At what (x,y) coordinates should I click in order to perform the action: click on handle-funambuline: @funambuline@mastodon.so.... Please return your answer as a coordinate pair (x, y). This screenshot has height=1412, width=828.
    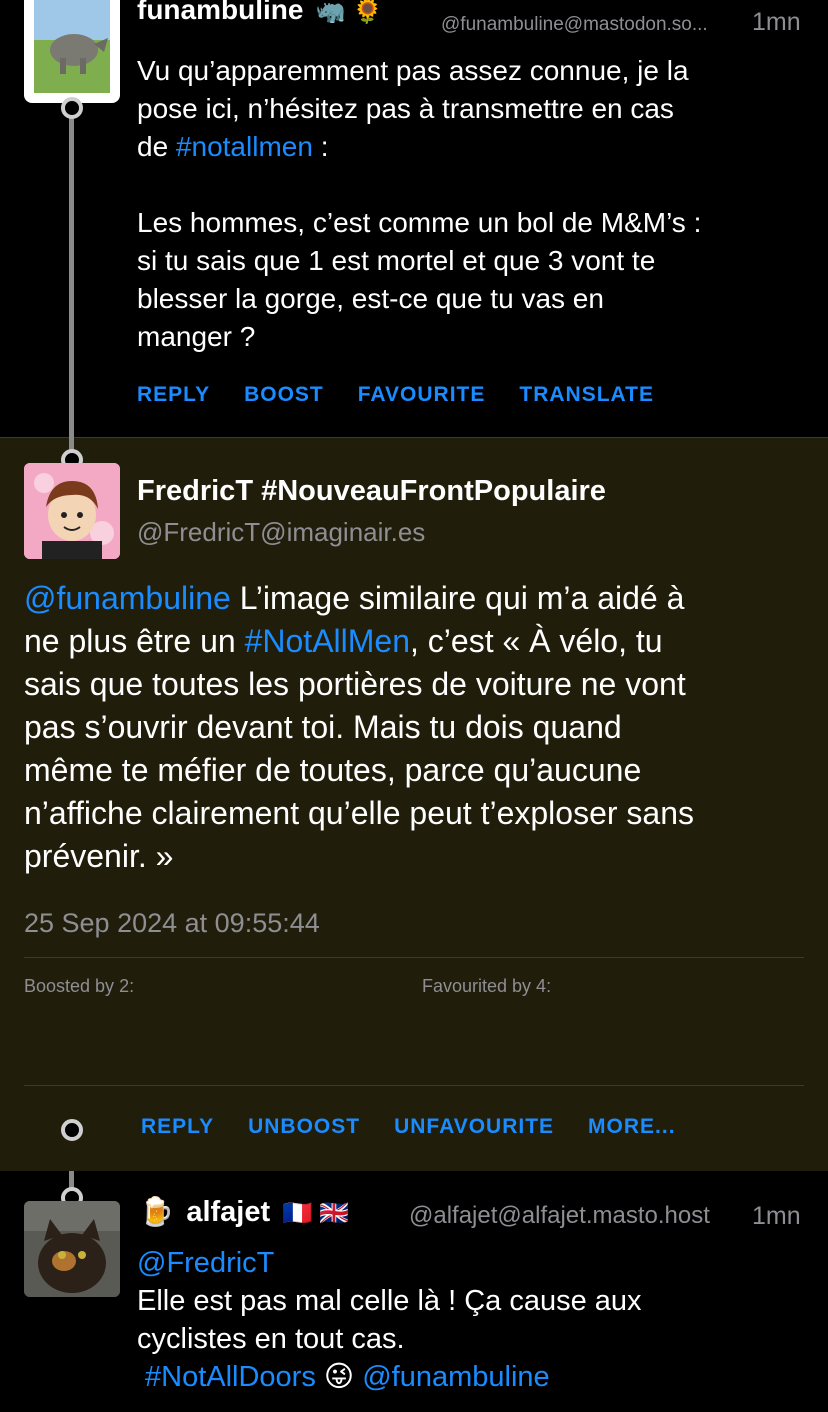
    Looking at the image, I should click on (574, 25).